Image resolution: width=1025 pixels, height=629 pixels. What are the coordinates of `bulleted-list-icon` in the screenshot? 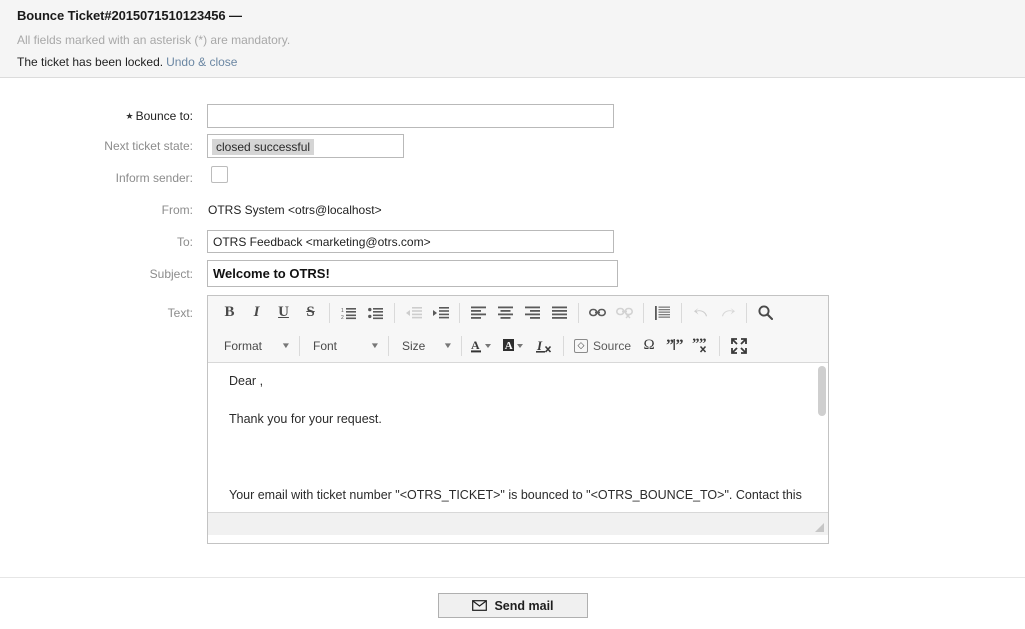 It's located at (375, 313).